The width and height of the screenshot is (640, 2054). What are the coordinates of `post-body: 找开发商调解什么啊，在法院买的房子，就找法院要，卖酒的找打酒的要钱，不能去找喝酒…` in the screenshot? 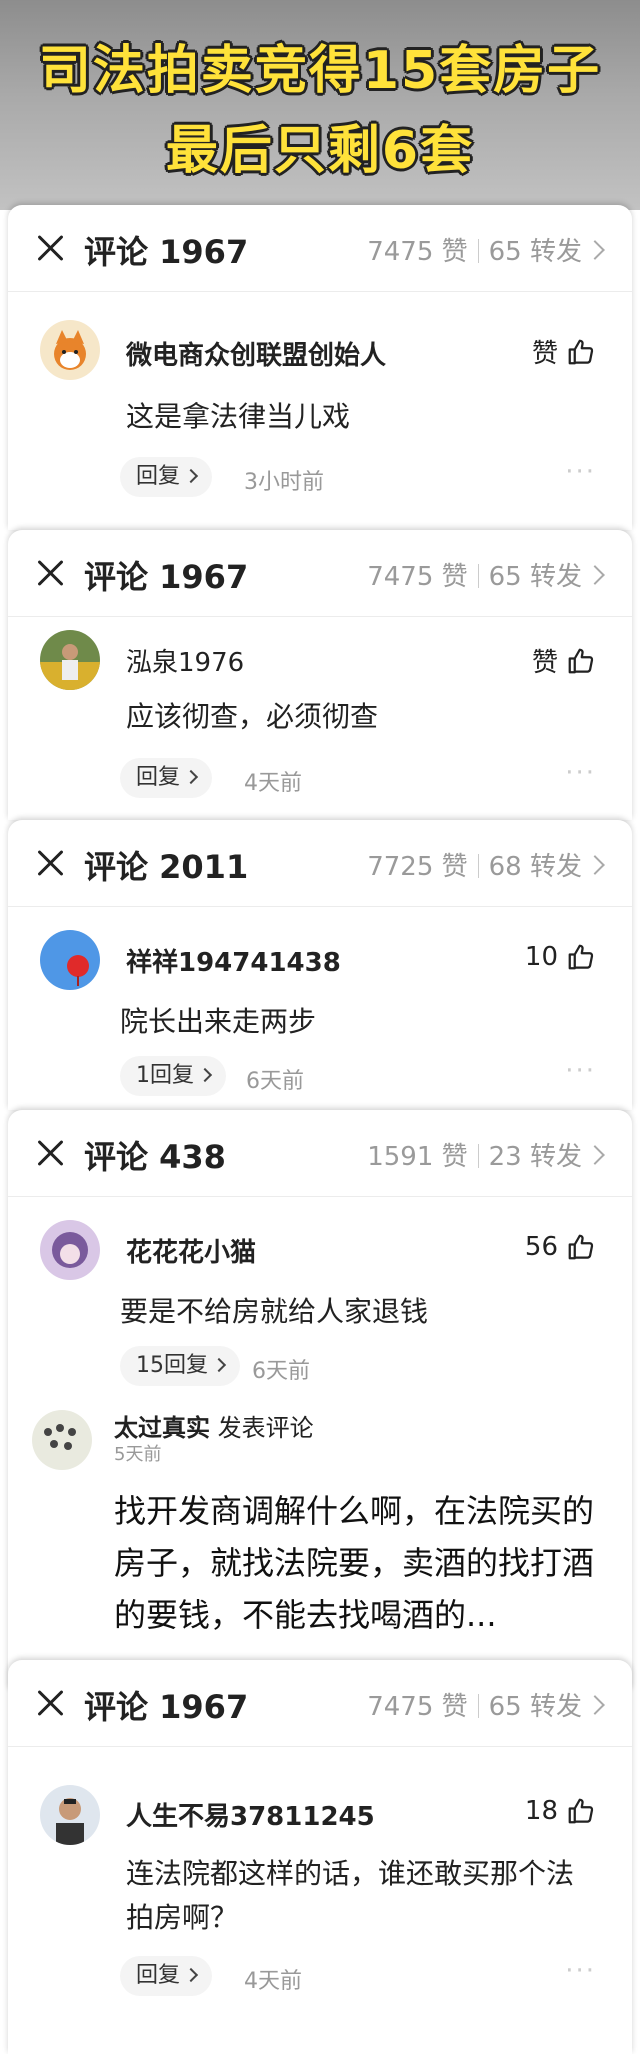 It's located at (354, 1563).